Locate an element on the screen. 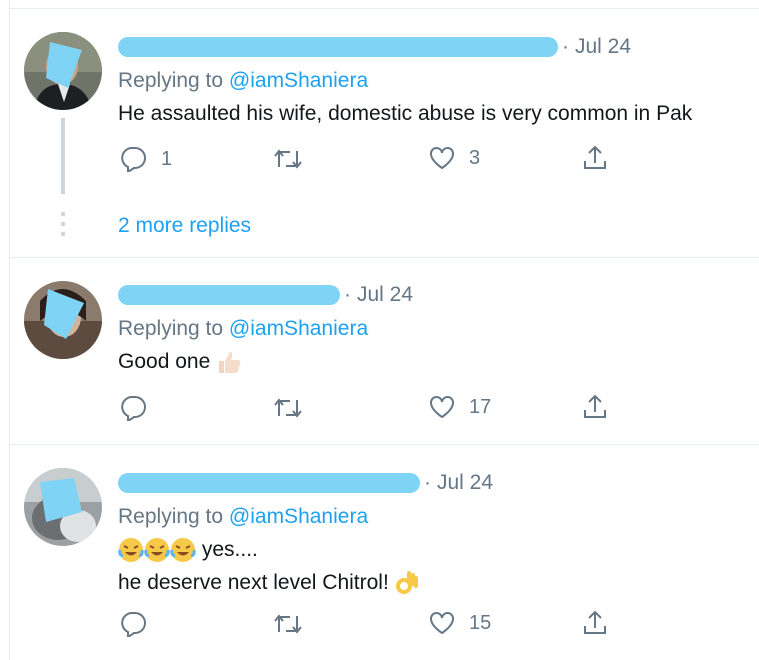 This screenshot has width=759, height=660. tweet-text-row: Good one is located at coordinates (432, 361).